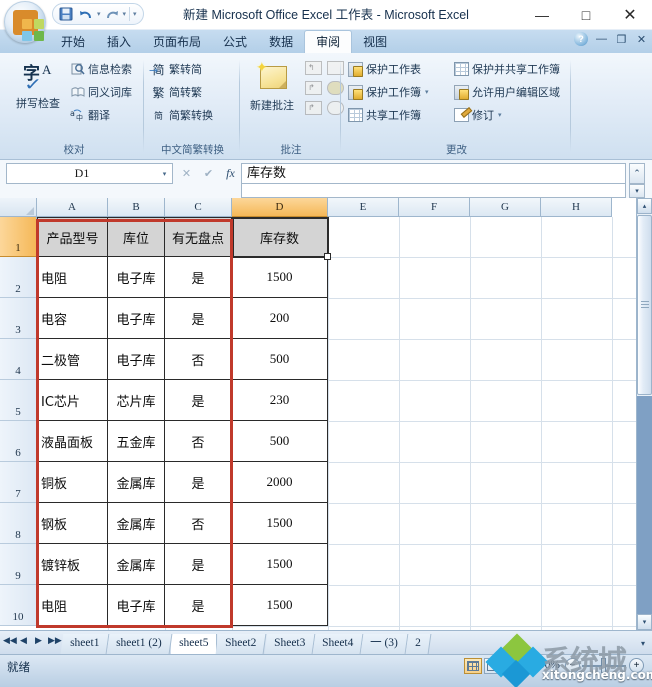  What do you see at coordinates (280, 207) in the screenshot?
I see `column-header-D: D` at bounding box center [280, 207].